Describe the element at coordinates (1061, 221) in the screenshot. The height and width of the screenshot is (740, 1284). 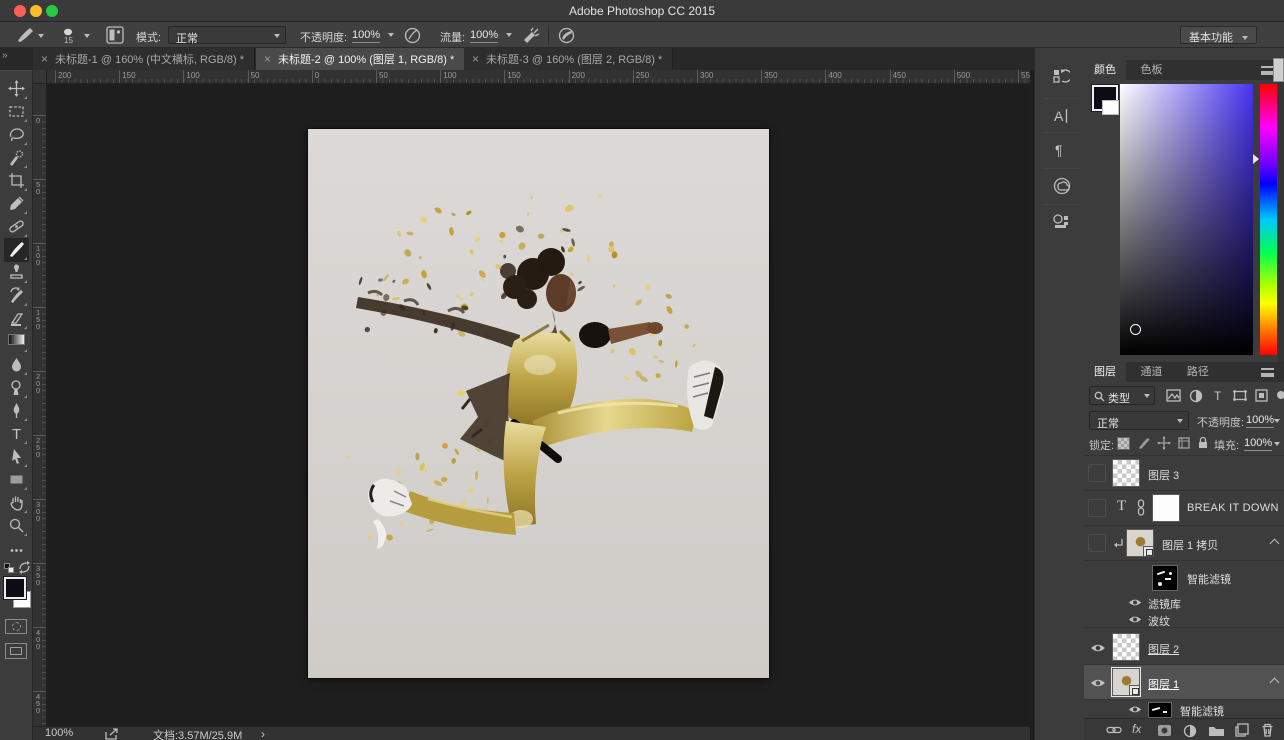
I see `adobe-stock-panel-button` at that location.